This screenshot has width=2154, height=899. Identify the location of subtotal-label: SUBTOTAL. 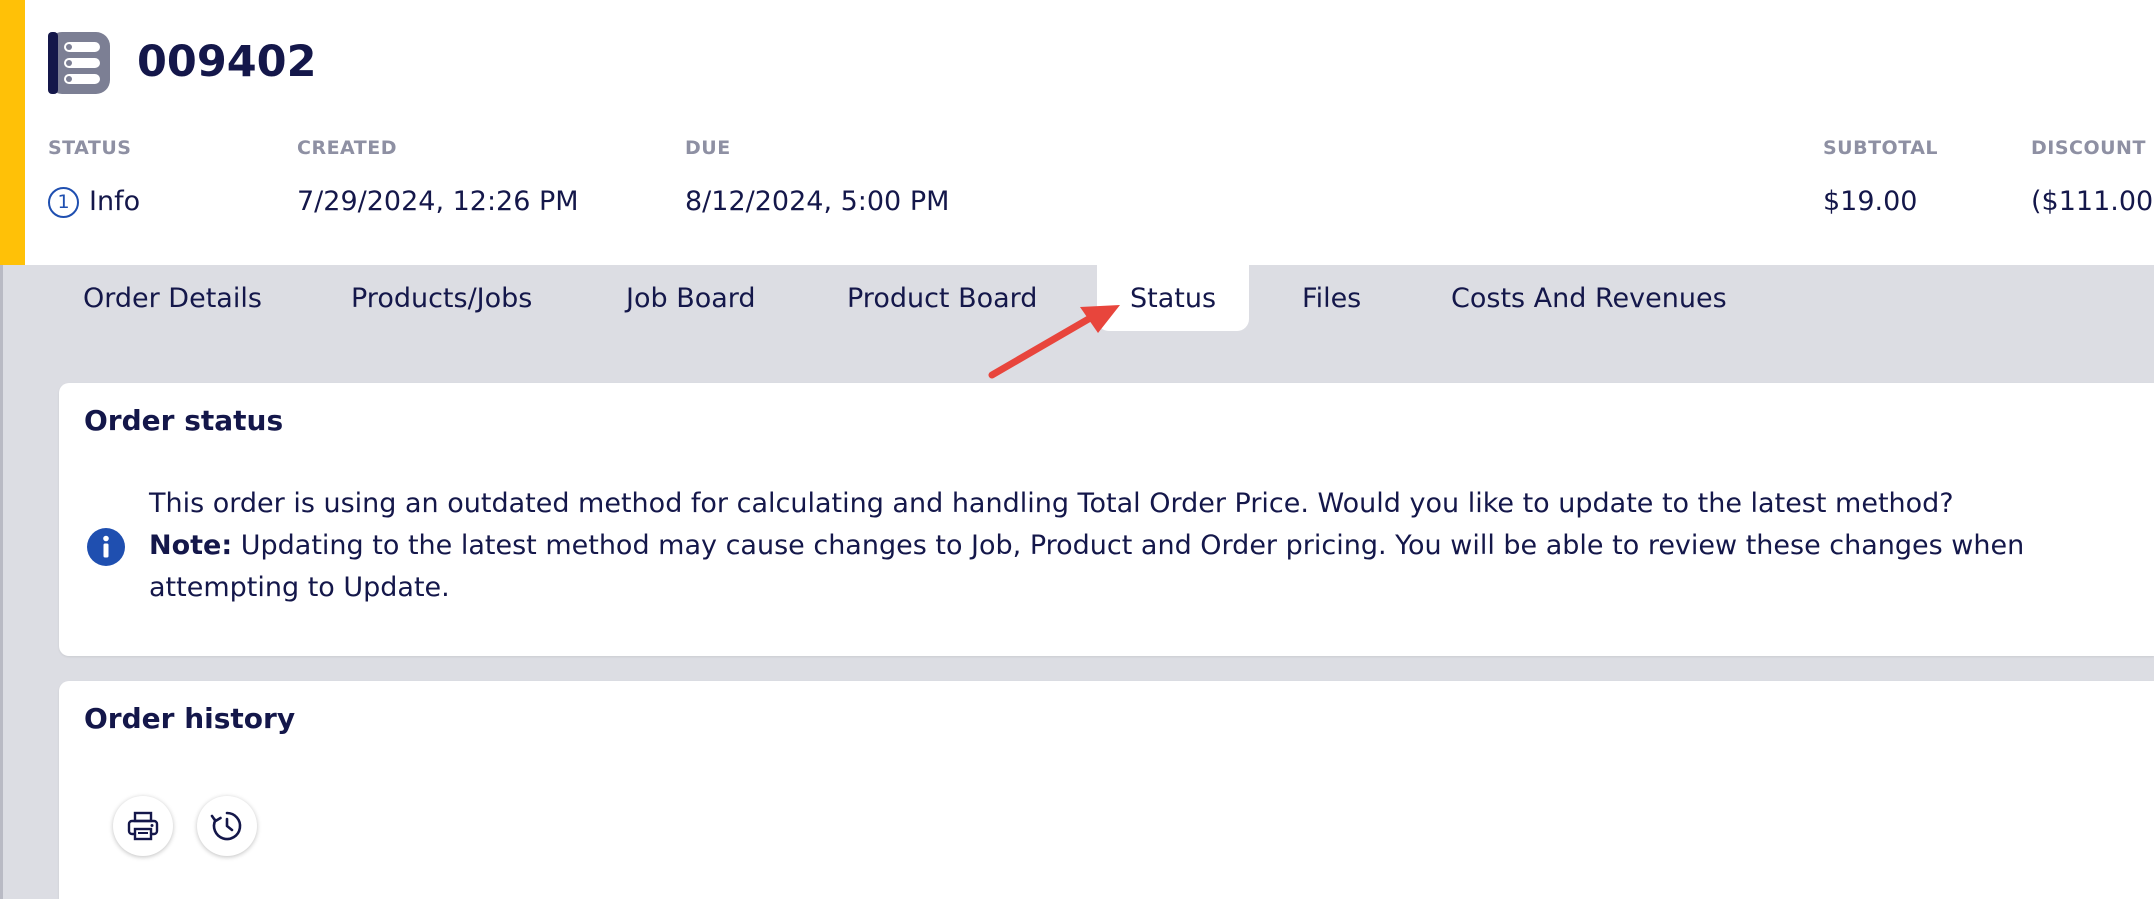
(1881, 148).